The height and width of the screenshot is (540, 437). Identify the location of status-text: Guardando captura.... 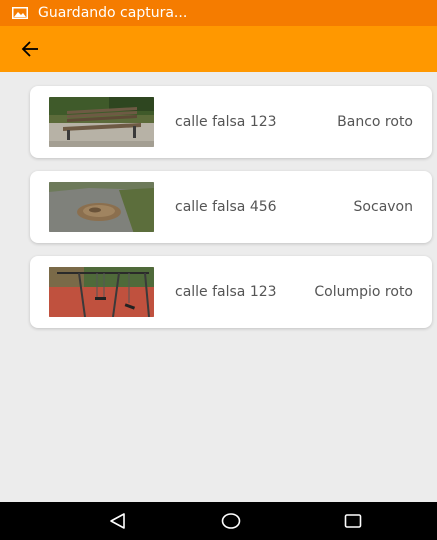
(113, 13).